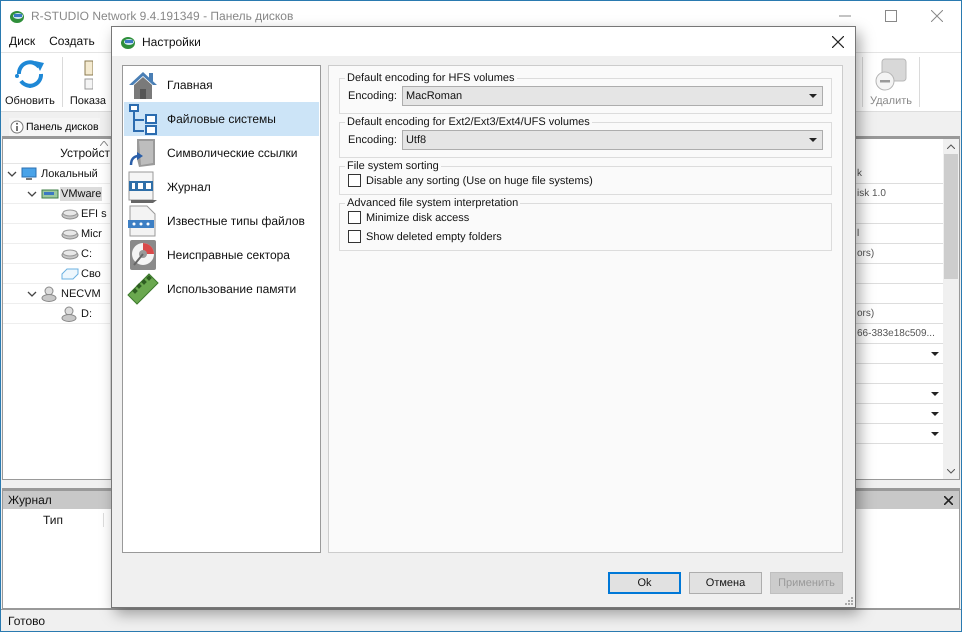 This screenshot has width=962, height=632. Describe the element at coordinates (871, 193) in the screenshot. I see `property-value: isk 1.0` at that location.